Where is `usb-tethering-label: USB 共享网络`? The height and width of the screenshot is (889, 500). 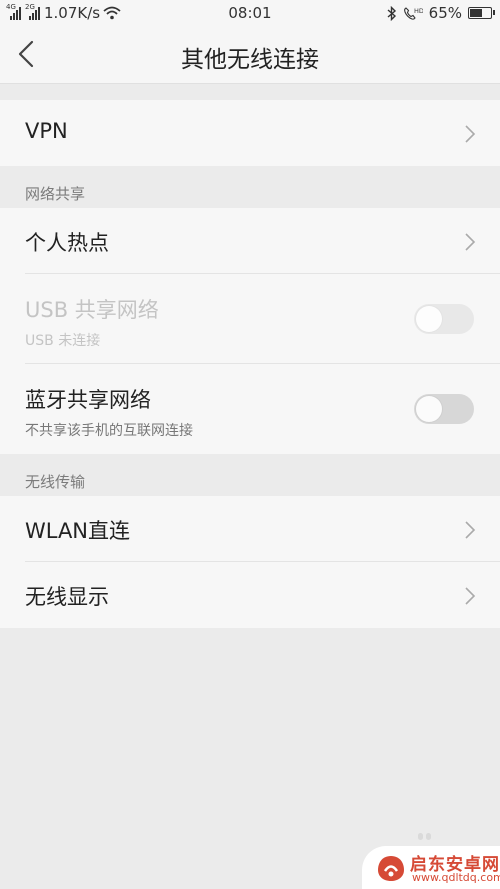 usb-tethering-label: USB 共享网络 is located at coordinates (92, 310).